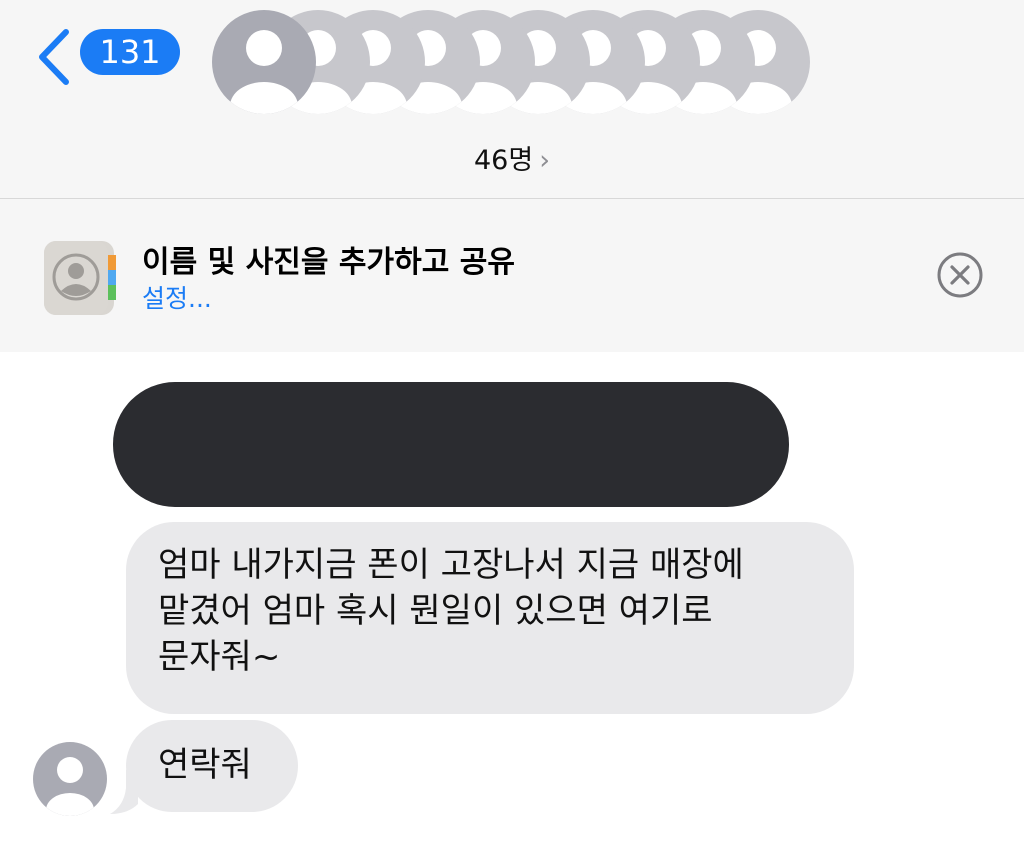 Image resolution: width=1024 pixels, height=846 pixels. I want to click on member-count-button: 46명 ›, so click(512, 157).